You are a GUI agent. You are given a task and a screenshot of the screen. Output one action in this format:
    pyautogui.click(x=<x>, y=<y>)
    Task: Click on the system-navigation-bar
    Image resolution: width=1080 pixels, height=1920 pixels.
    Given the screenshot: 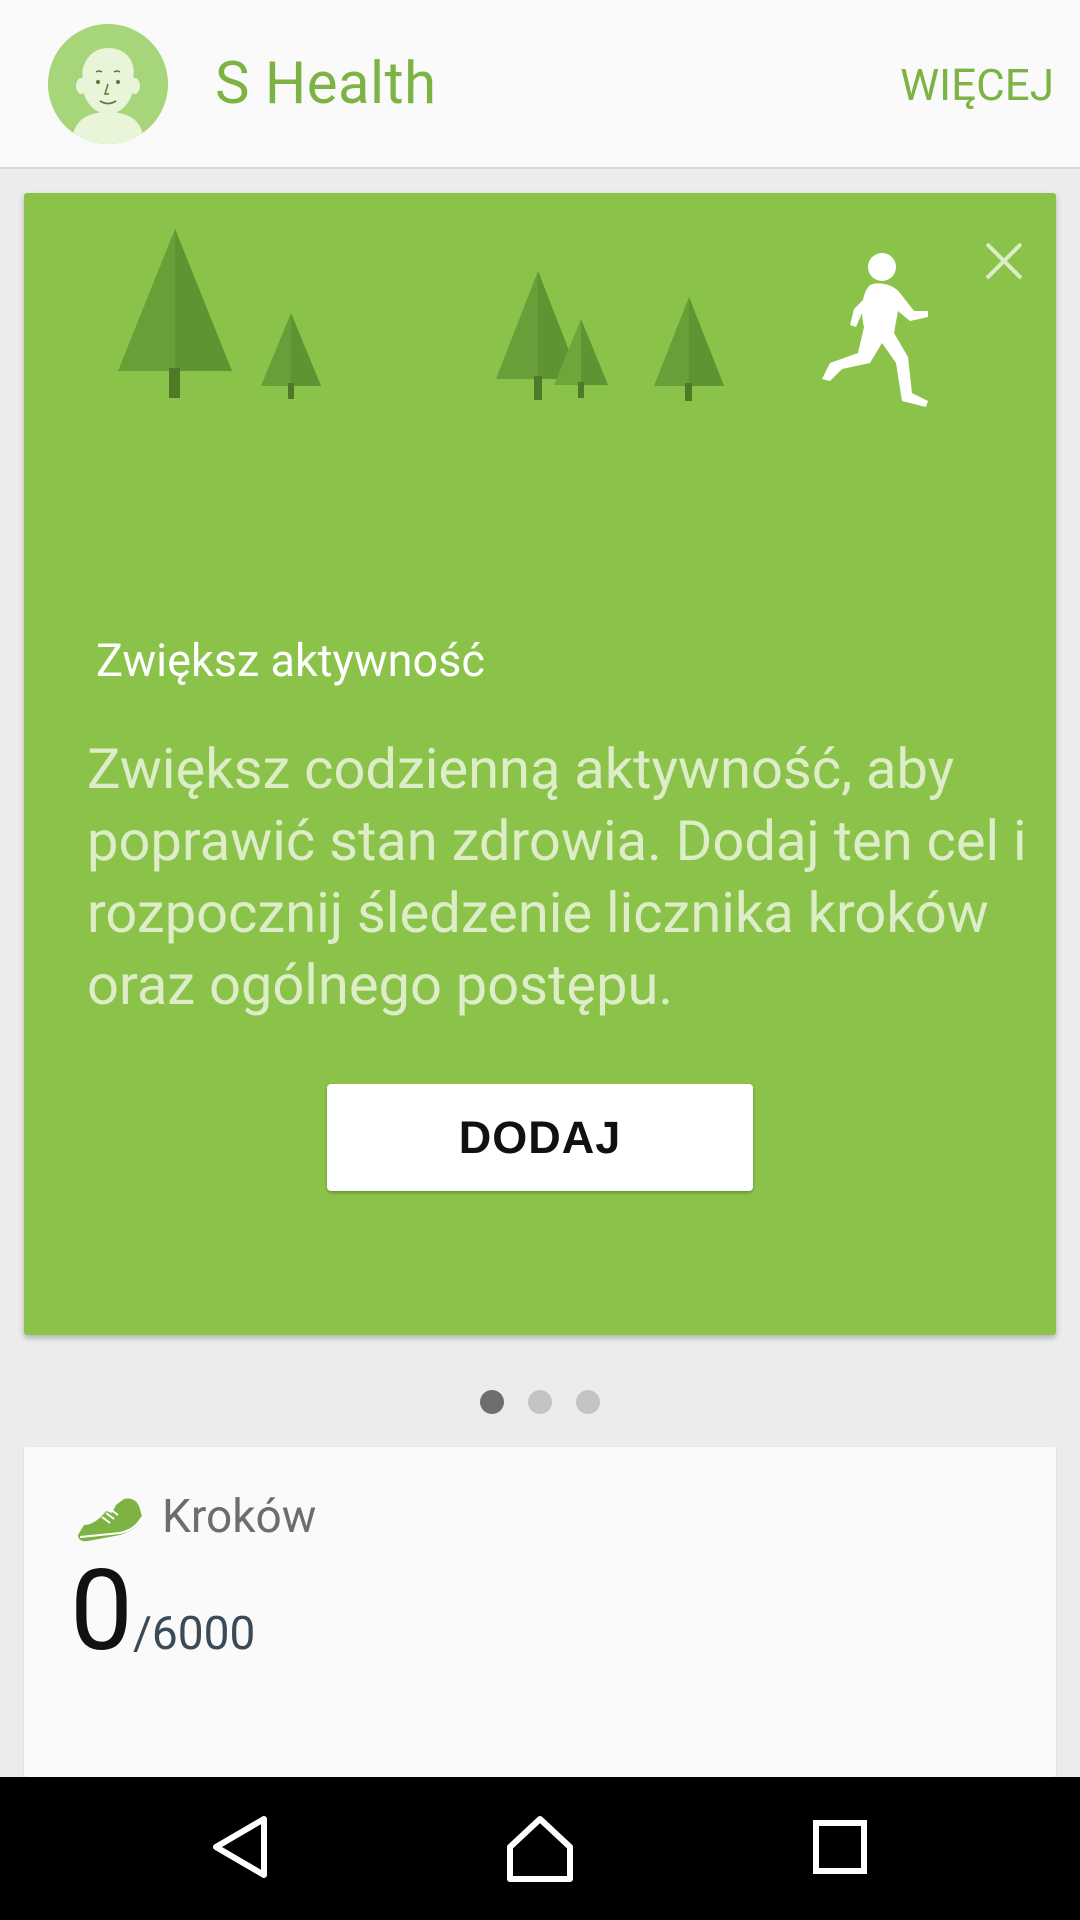 What is the action you would take?
    pyautogui.click(x=540, y=1848)
    